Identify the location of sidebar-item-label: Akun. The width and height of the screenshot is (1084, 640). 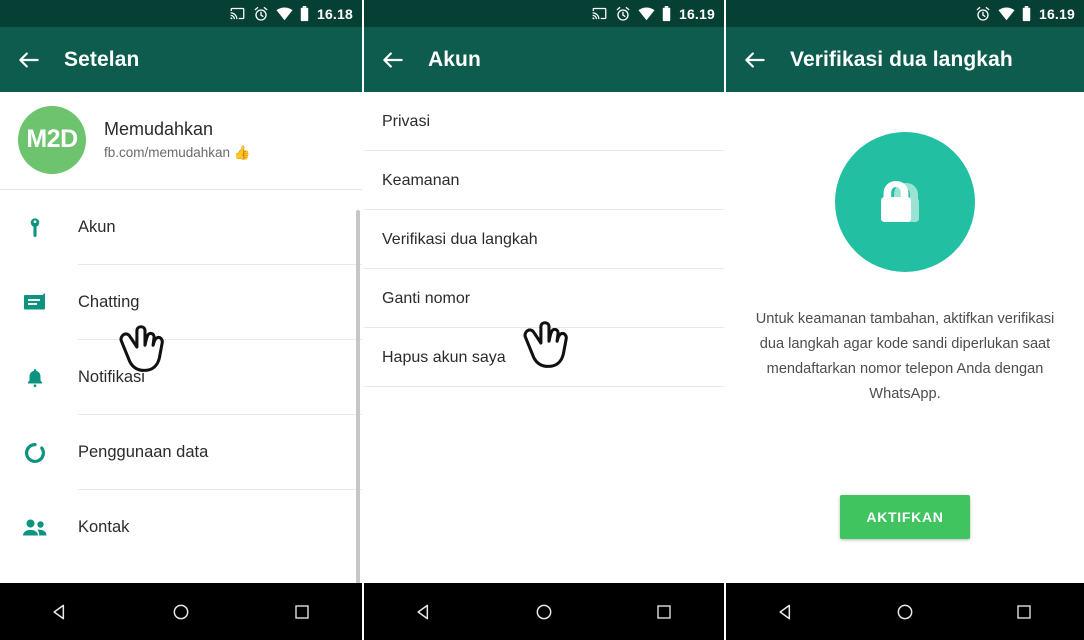
(97, 227).